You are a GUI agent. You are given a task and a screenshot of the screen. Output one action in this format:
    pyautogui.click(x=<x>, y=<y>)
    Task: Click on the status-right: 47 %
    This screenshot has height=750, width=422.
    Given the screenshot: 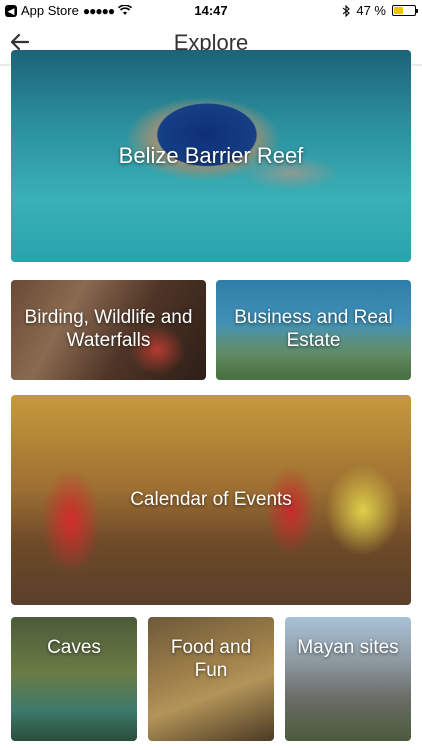 What is the action you would take?
    pyautogui.click(x=380, y=10)
    